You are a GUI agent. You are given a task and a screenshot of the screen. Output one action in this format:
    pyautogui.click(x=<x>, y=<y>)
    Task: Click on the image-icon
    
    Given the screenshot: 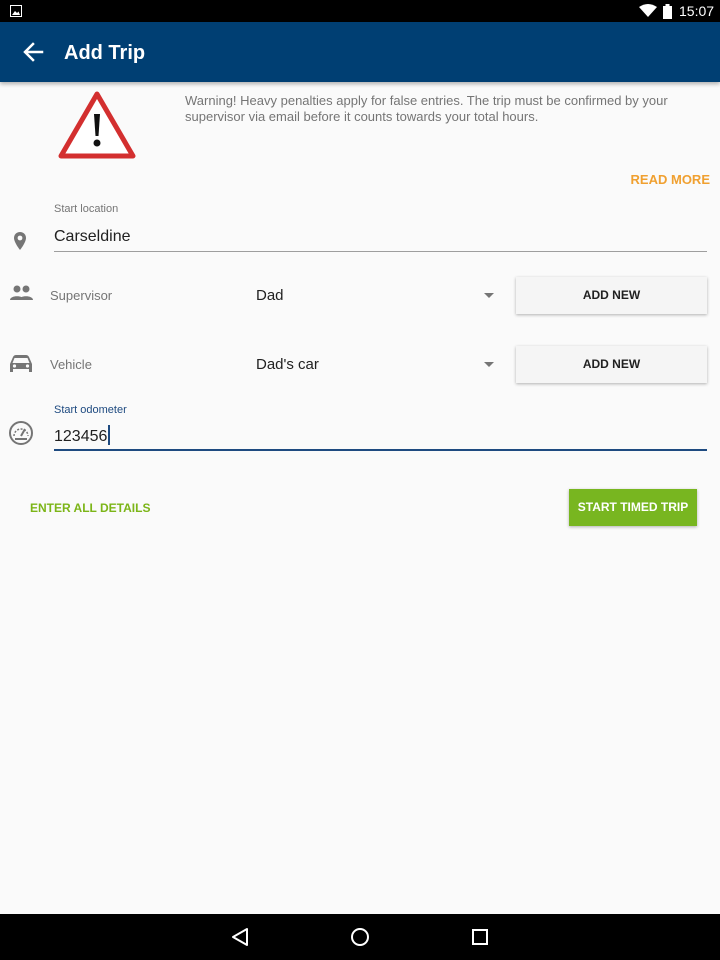 What is the action you would take?
    pyautogui.click(x=16, y=11)
    